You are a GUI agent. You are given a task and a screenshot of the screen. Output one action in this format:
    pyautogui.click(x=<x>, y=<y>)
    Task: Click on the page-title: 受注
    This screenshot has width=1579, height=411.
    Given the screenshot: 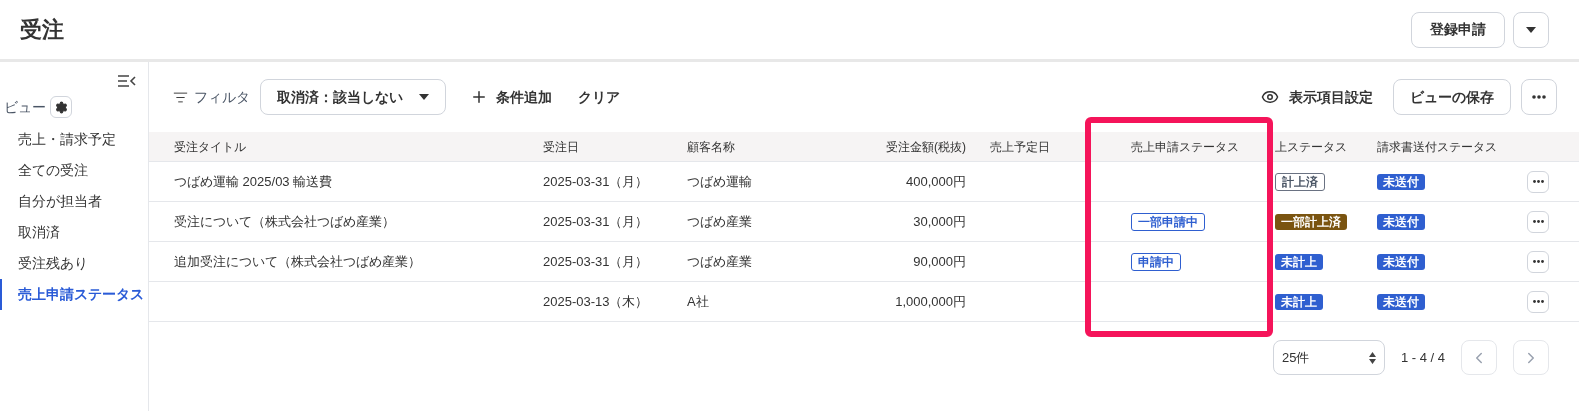 What is the action you would take?
    pyautogui.click(x=42, y=30)
    